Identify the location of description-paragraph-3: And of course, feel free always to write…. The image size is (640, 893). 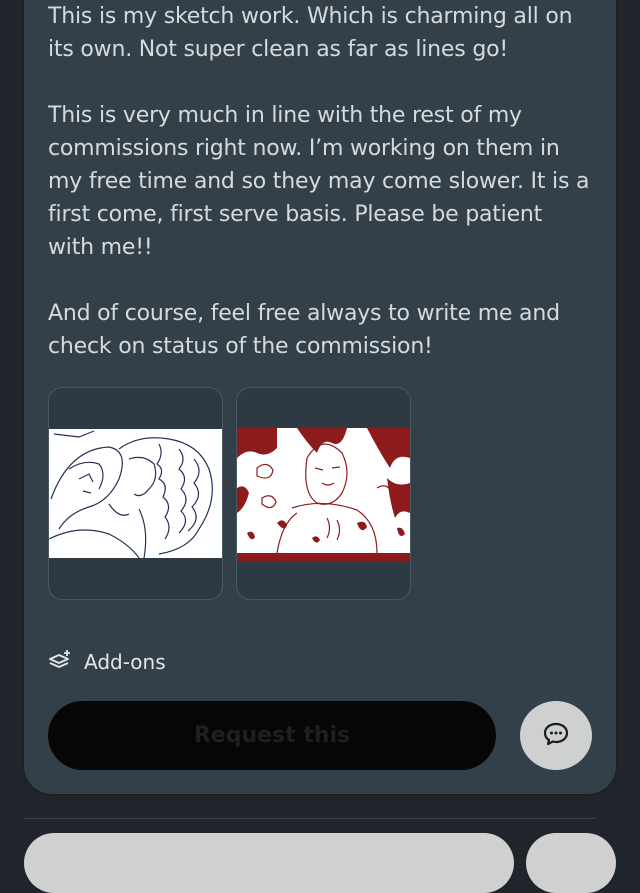
(304, 330).